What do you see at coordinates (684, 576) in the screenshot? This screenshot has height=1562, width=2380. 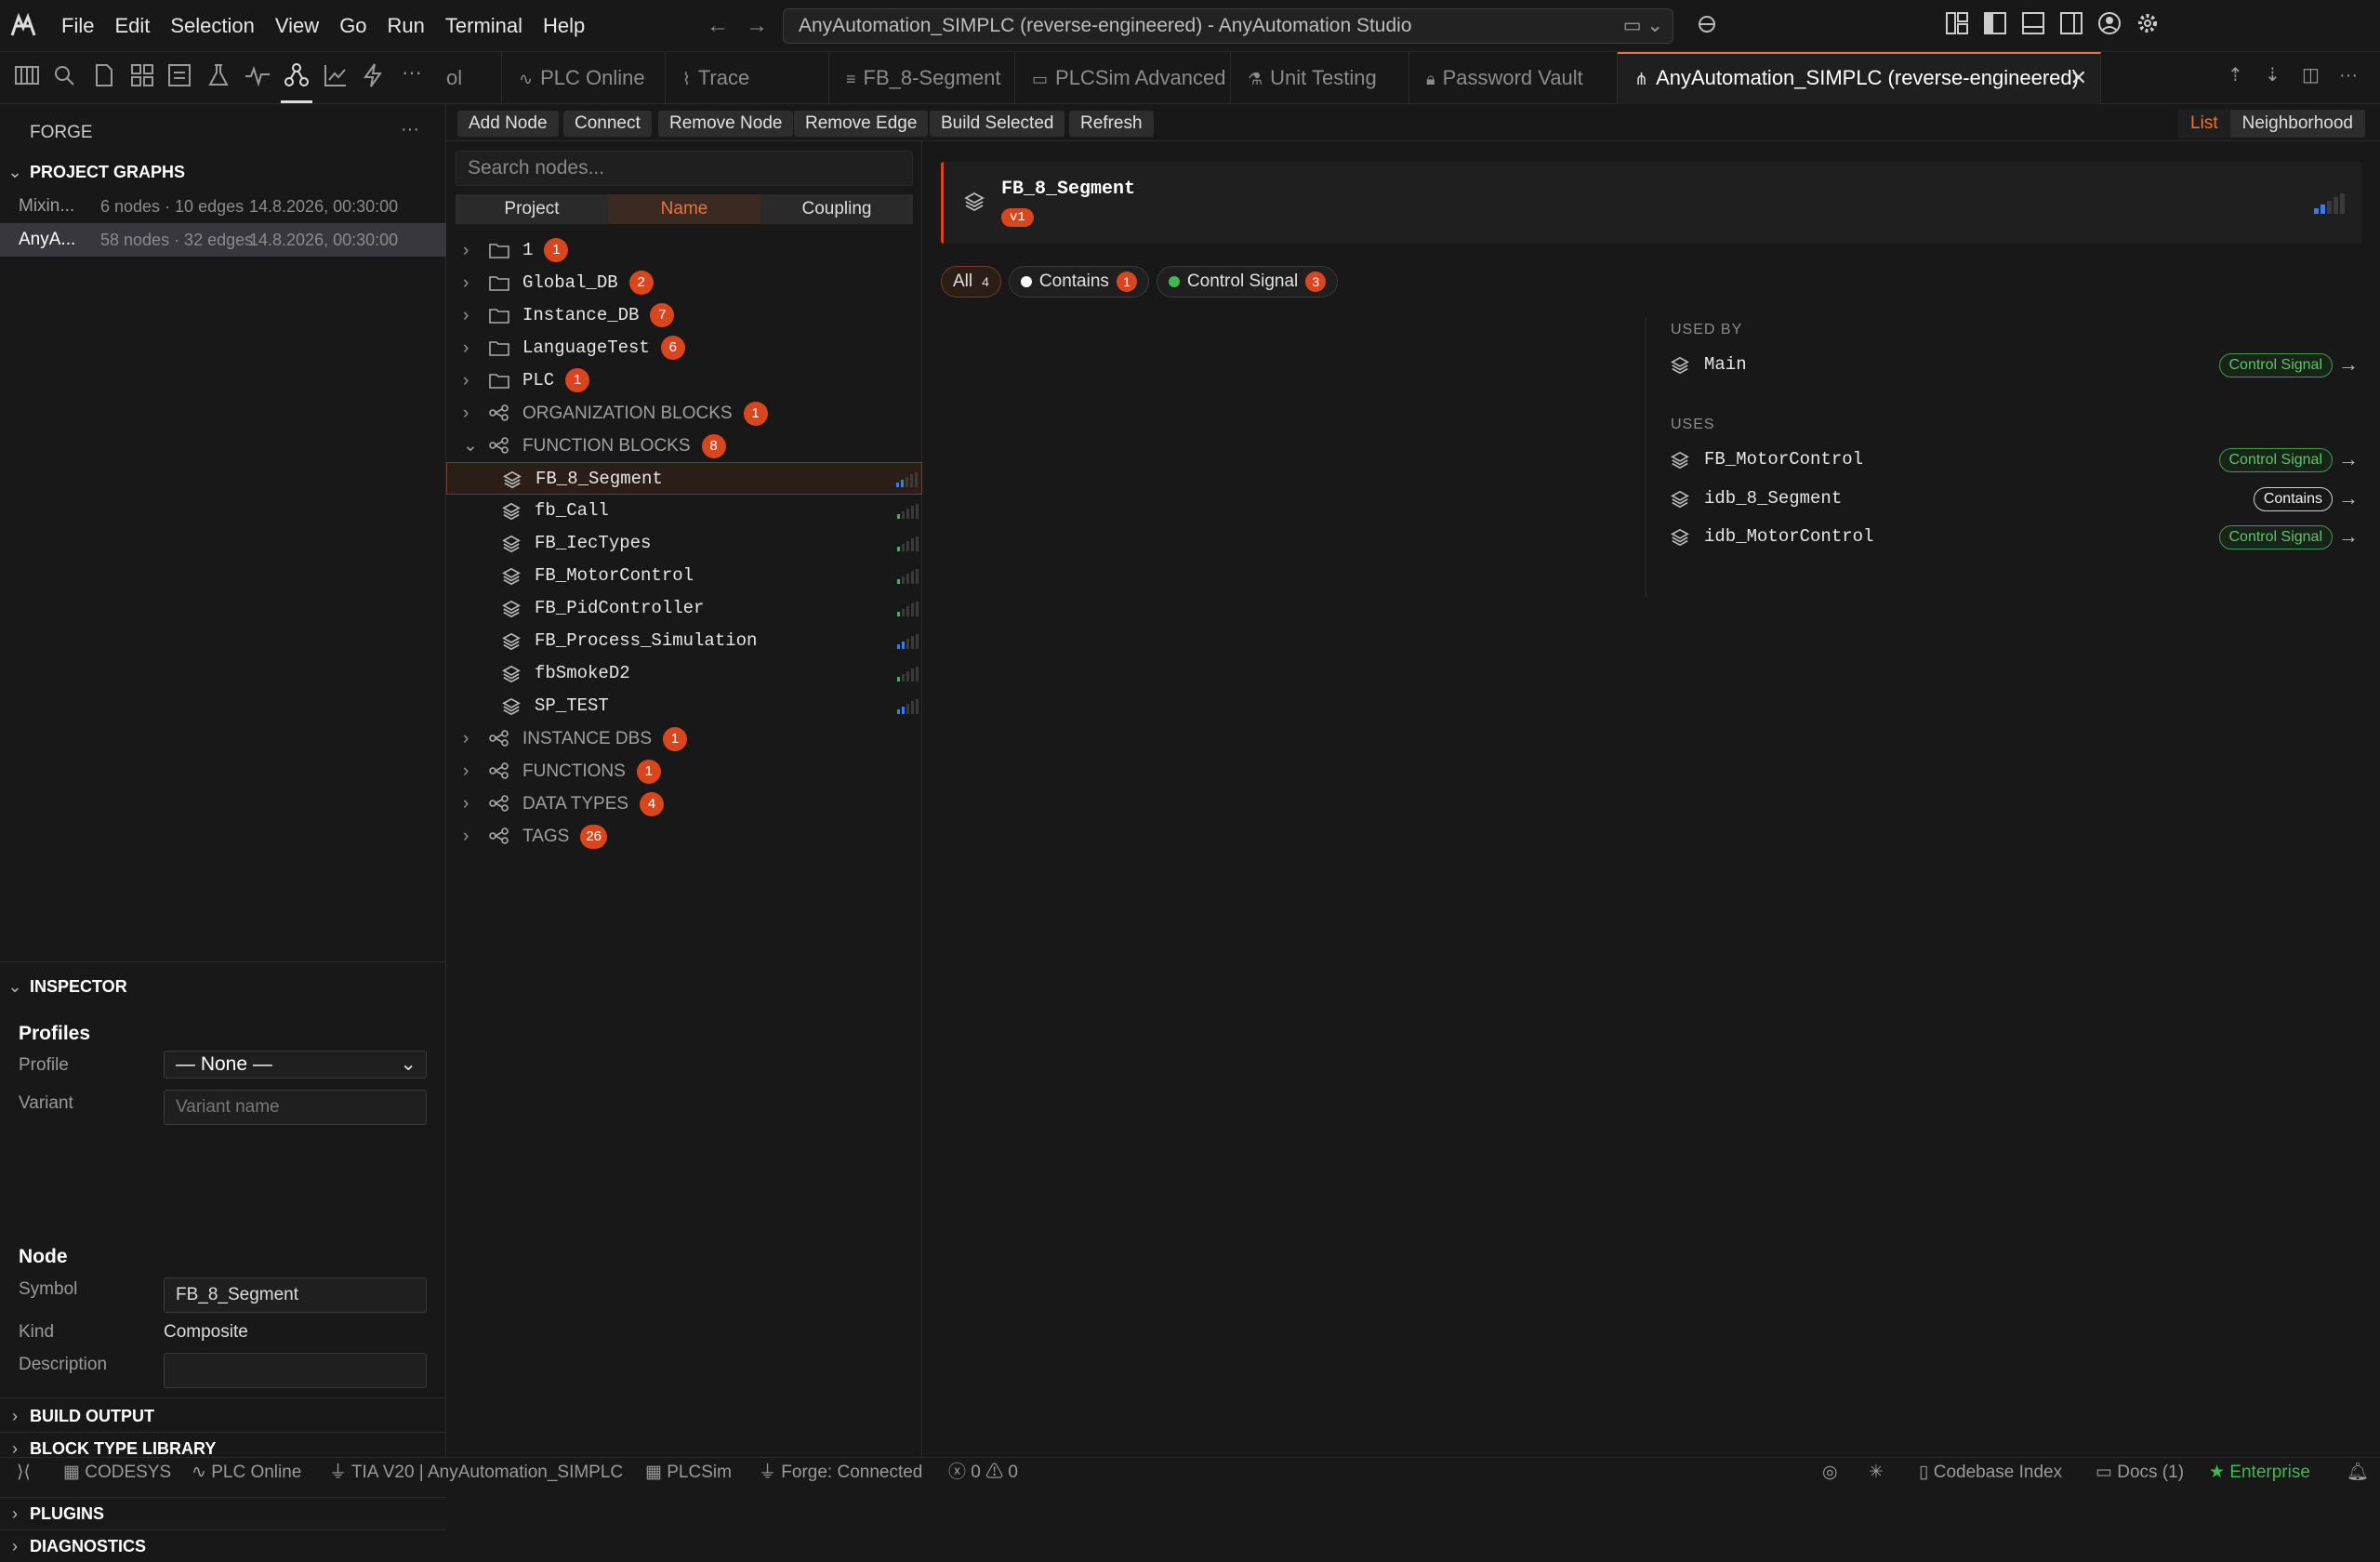 I see `tree-node-fb-motorcontrol: FB_MotorControl` at bounding box center [684, 576].